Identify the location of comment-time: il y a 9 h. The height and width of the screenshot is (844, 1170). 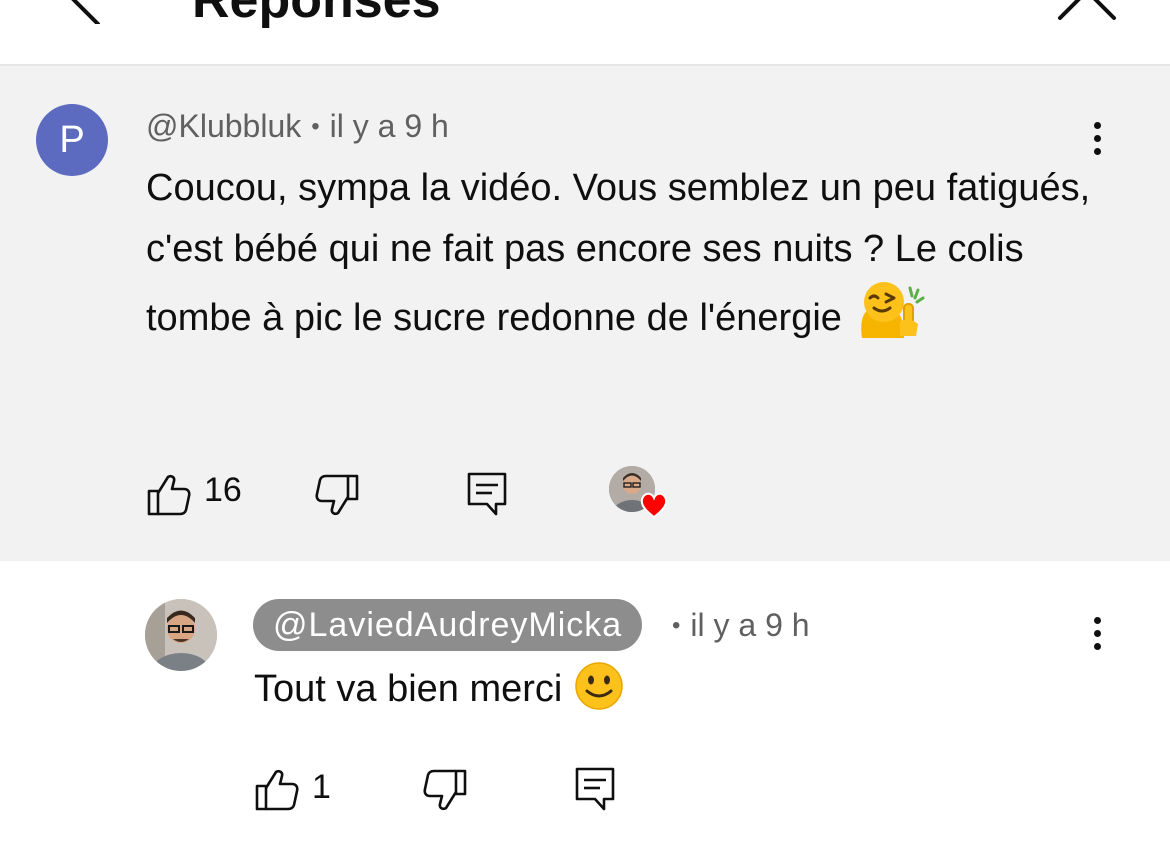
(389, 126).